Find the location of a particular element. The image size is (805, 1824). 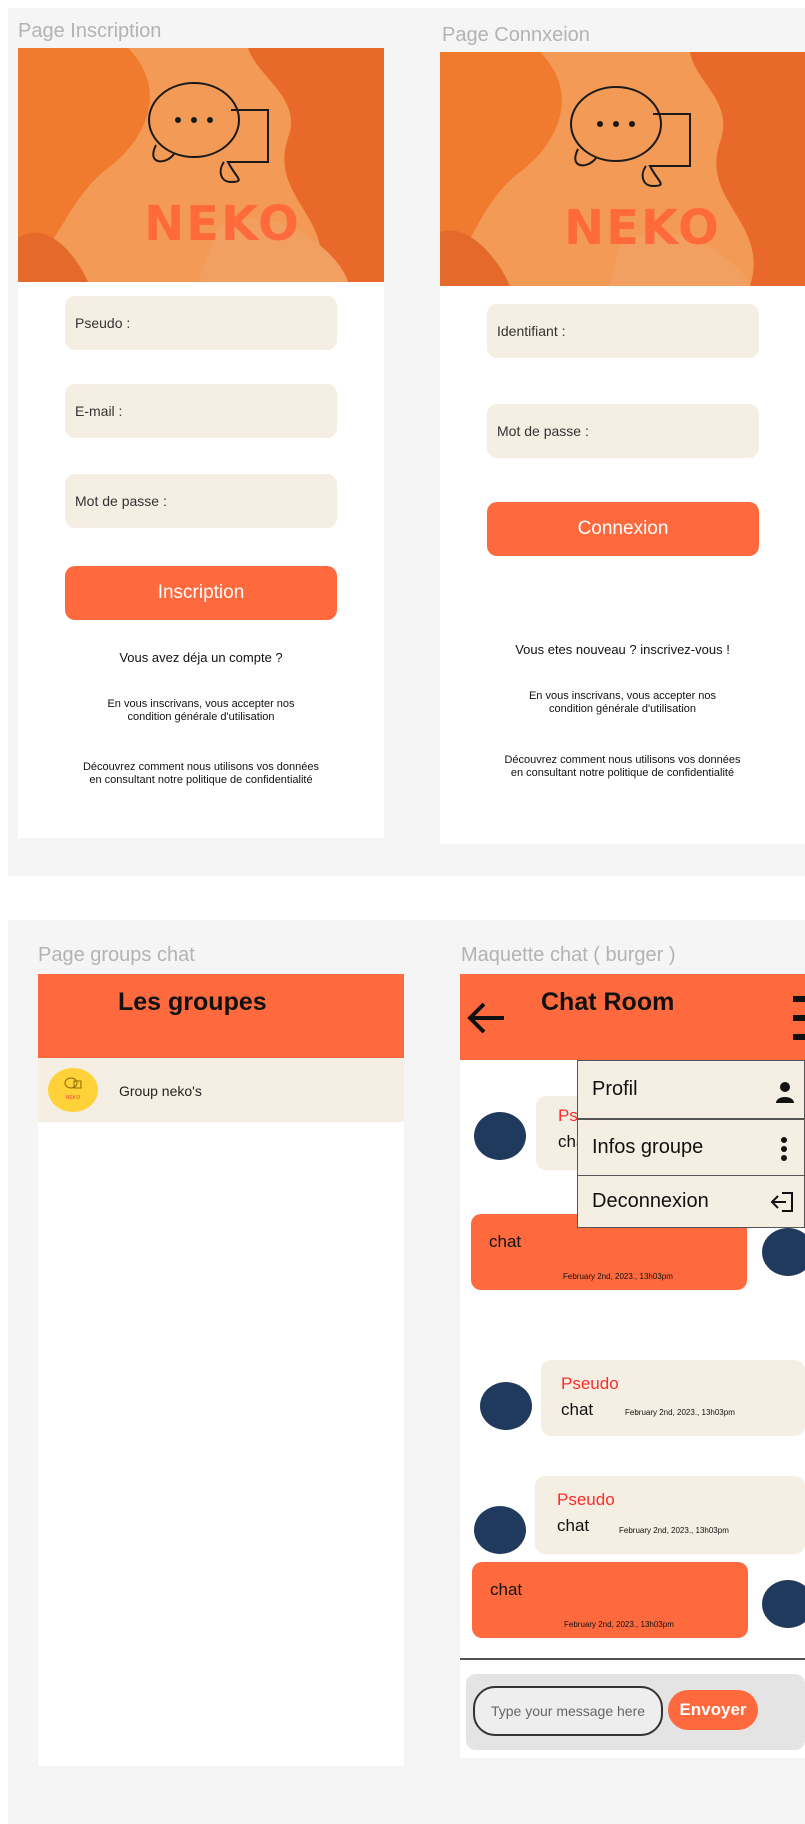

groups-title: Les groupes is located at coordinates (192, 1002).